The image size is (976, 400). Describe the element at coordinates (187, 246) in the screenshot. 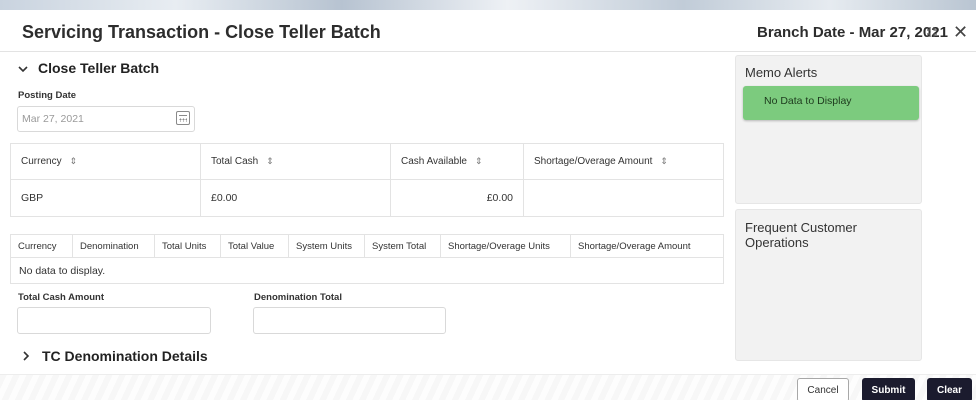

I see `col-header-total-units: Total Units` at that location.